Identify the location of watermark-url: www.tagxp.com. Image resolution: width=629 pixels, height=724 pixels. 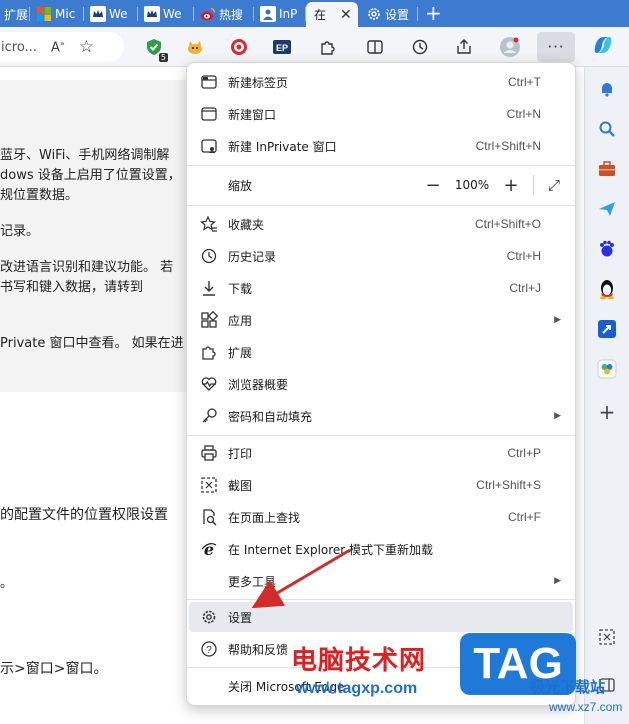
(357, 688).